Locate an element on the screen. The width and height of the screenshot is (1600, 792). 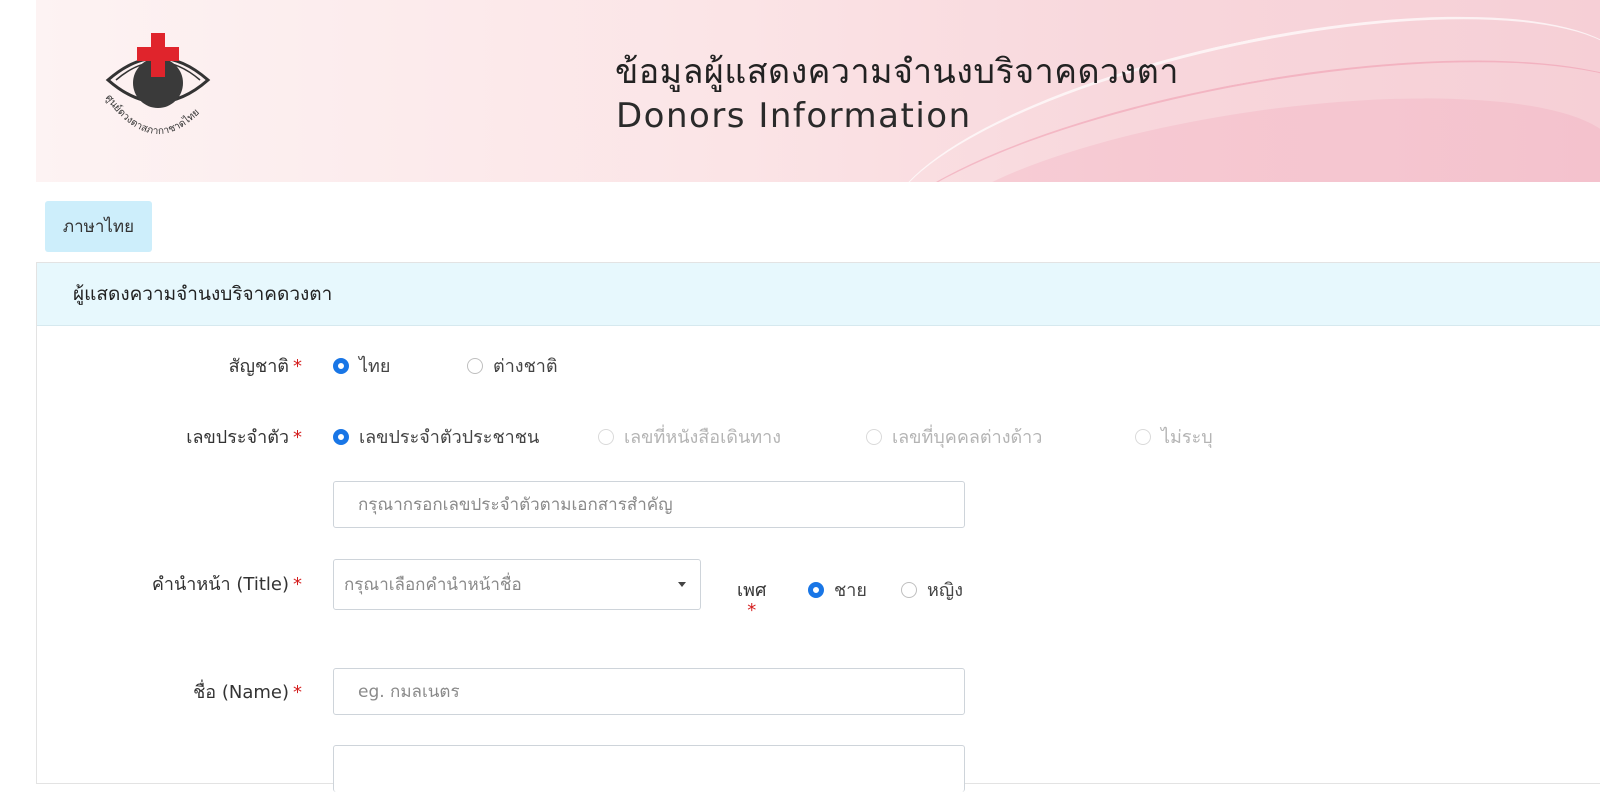
page-title: ข้อมูลผู้แสดงความจำนงบริจาคดวงตา is located at coordinates (897, 72).